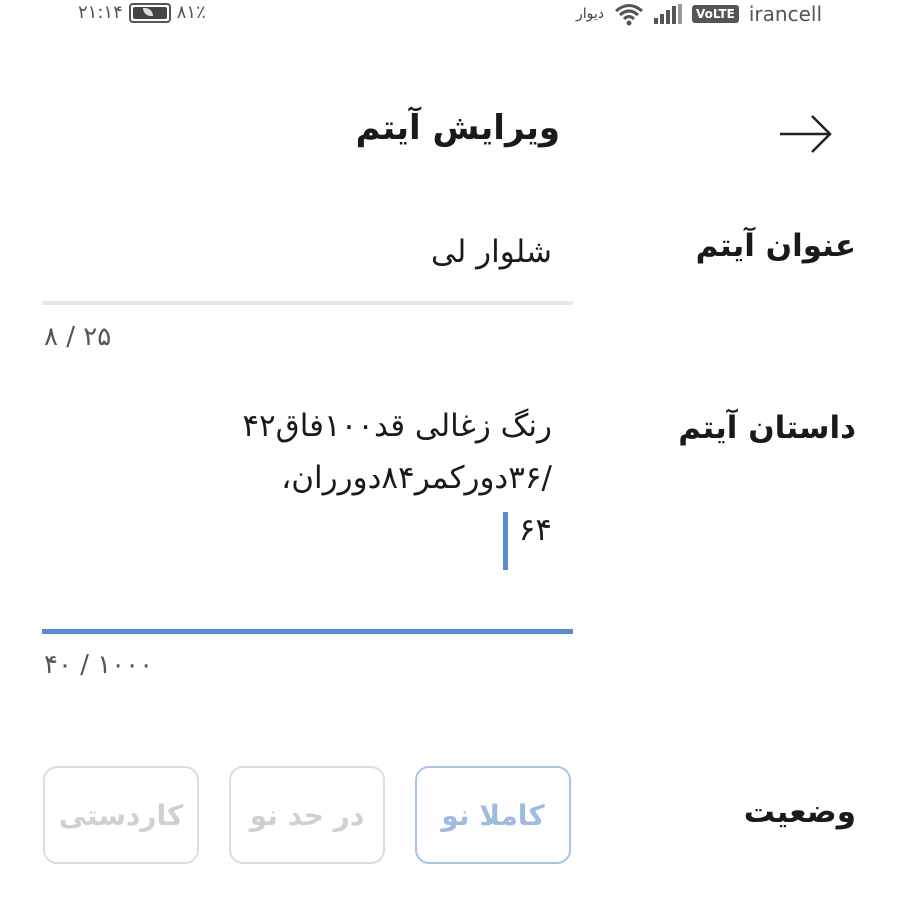  Describe the element at coordinates (799, 812) in the screenshot. I see `status-label: وضعیت` at that location.